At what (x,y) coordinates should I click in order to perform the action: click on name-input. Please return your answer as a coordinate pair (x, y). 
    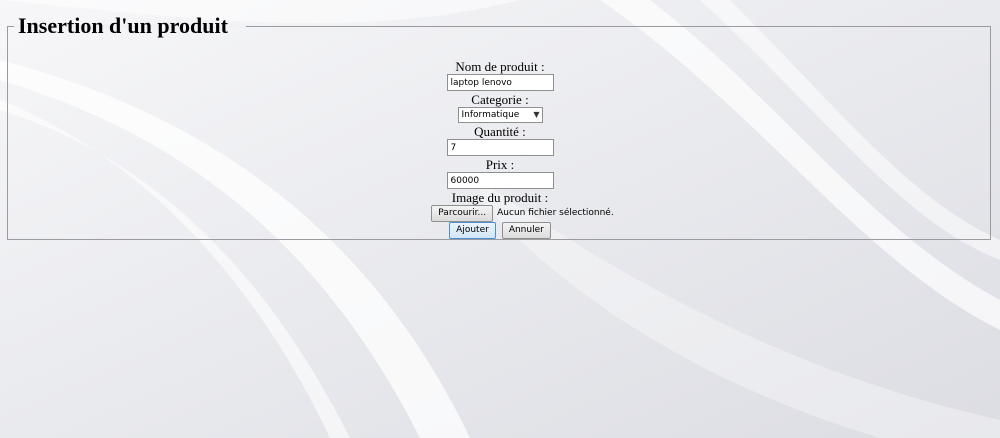
    Looking at the image, I should click on (500, 82).